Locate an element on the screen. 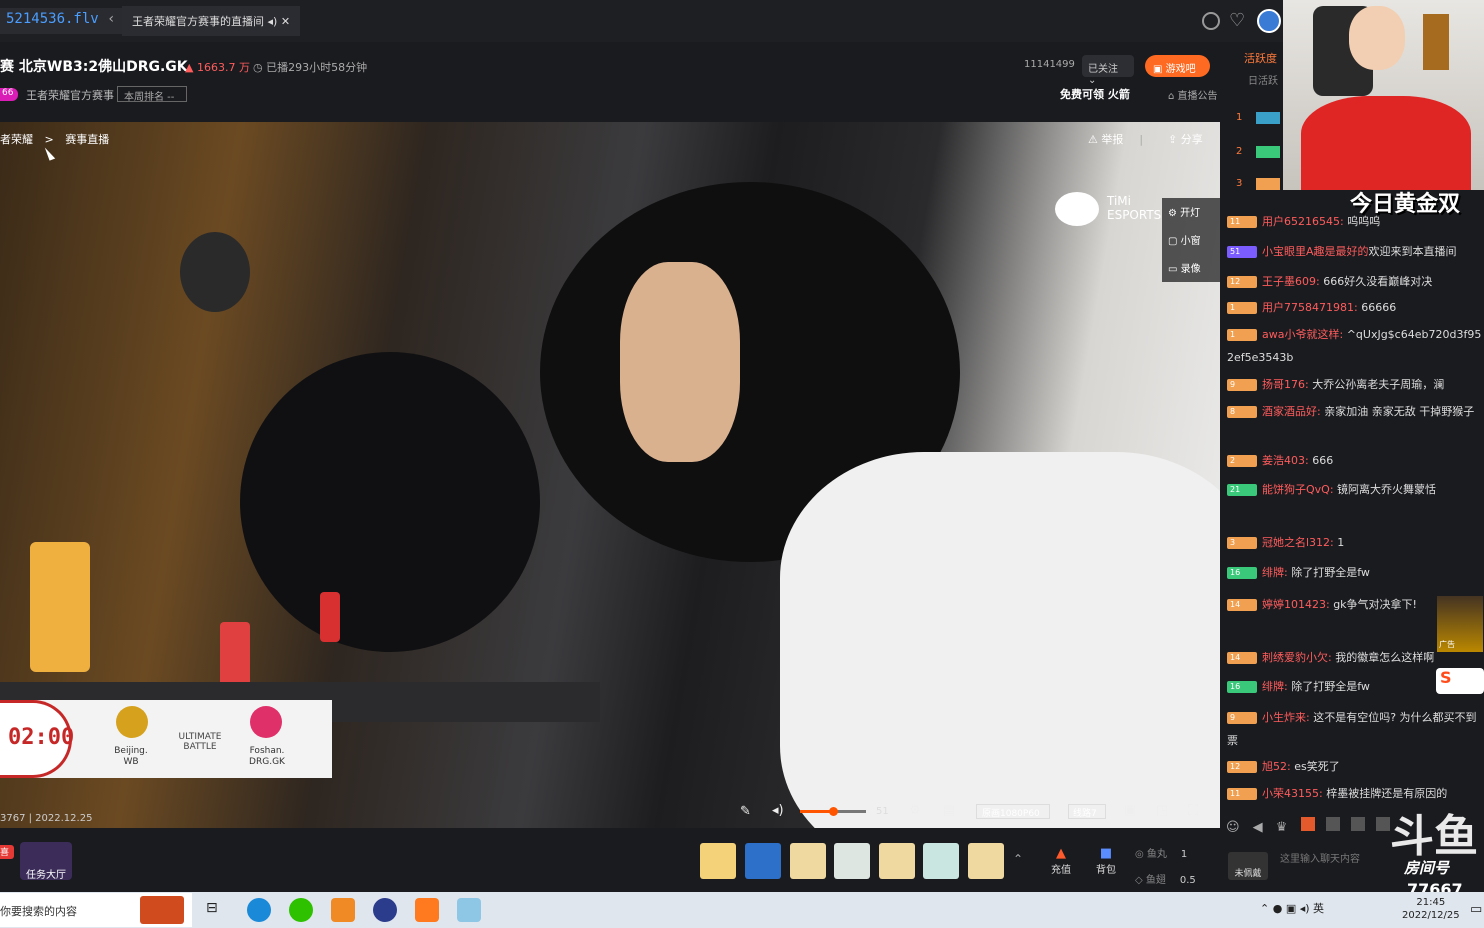 The height and width of the screenshot is (928, 1484). history-icon is located at coordinates (1211, 21).